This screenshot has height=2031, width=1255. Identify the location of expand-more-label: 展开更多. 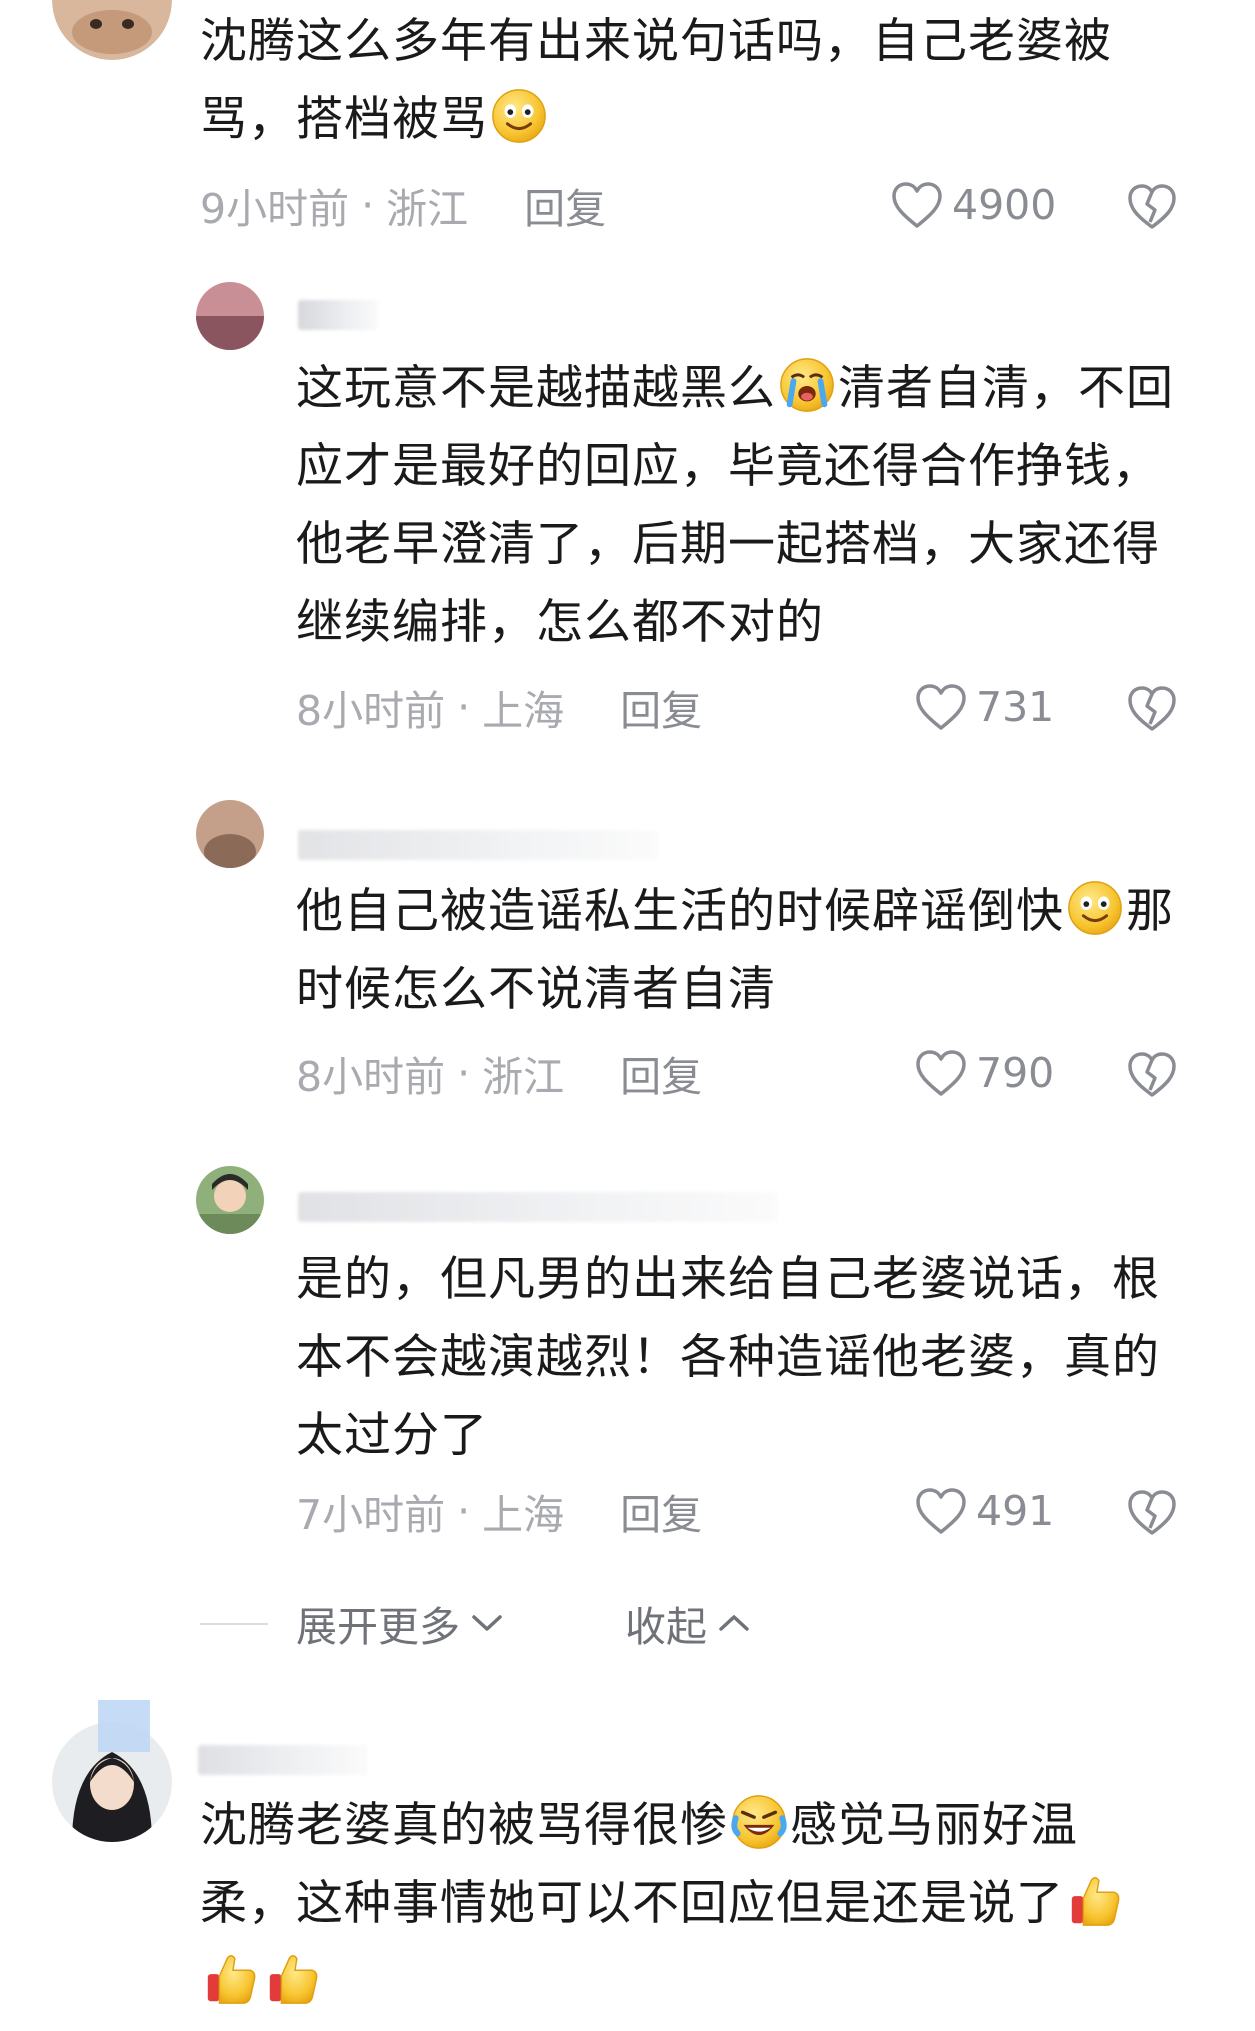
(378, 1627).